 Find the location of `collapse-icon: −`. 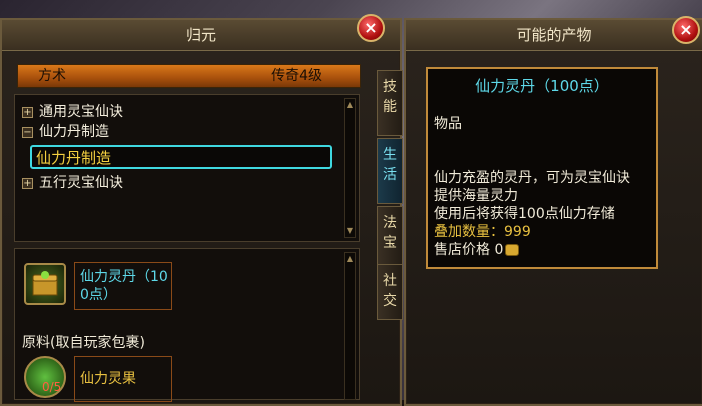

collapse-icon: − is located at coordinates (27, 132).